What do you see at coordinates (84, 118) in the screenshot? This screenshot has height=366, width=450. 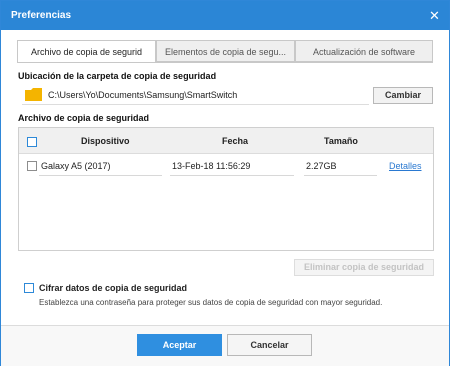 I see `backup-file-label: Archivo de copia de seguridad` at bounding box center [84, 118].